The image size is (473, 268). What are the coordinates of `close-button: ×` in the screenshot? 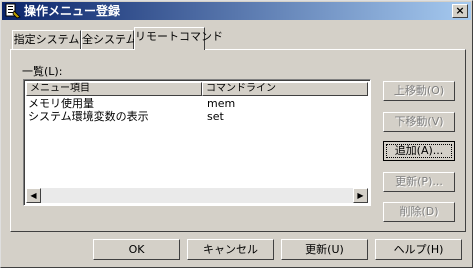 It's located at (460, 11).